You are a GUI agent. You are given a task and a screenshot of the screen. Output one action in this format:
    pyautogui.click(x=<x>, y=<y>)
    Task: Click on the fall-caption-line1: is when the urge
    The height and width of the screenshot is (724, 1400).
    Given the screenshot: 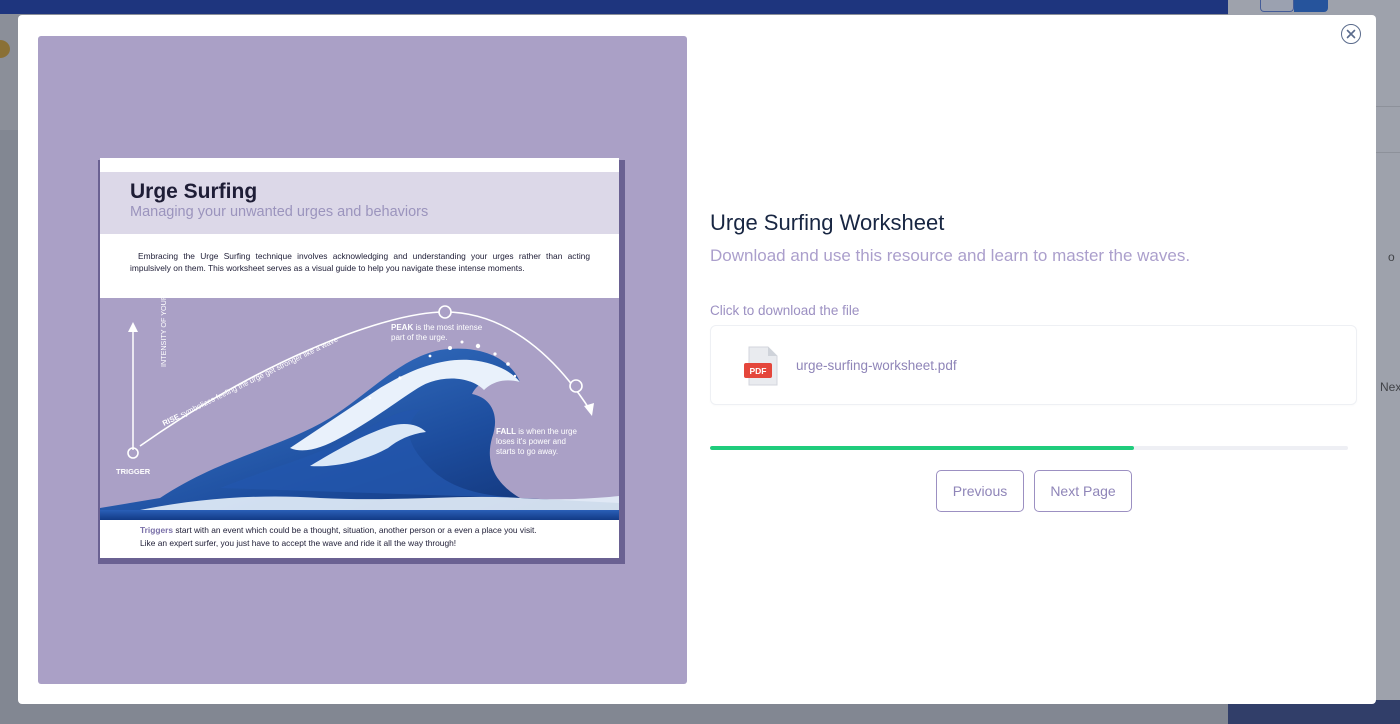 What is the action you would take?
    pyautogui.click(x=546, y=431)
    